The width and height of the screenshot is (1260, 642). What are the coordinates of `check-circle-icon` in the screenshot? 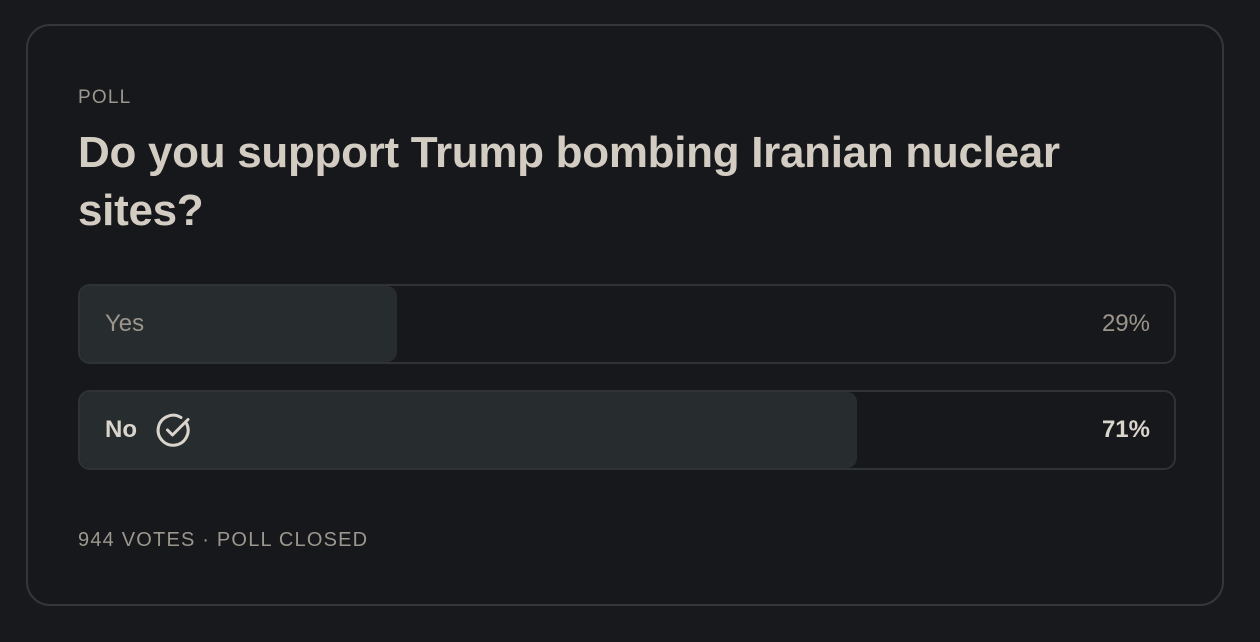 It's located at (174, 430).